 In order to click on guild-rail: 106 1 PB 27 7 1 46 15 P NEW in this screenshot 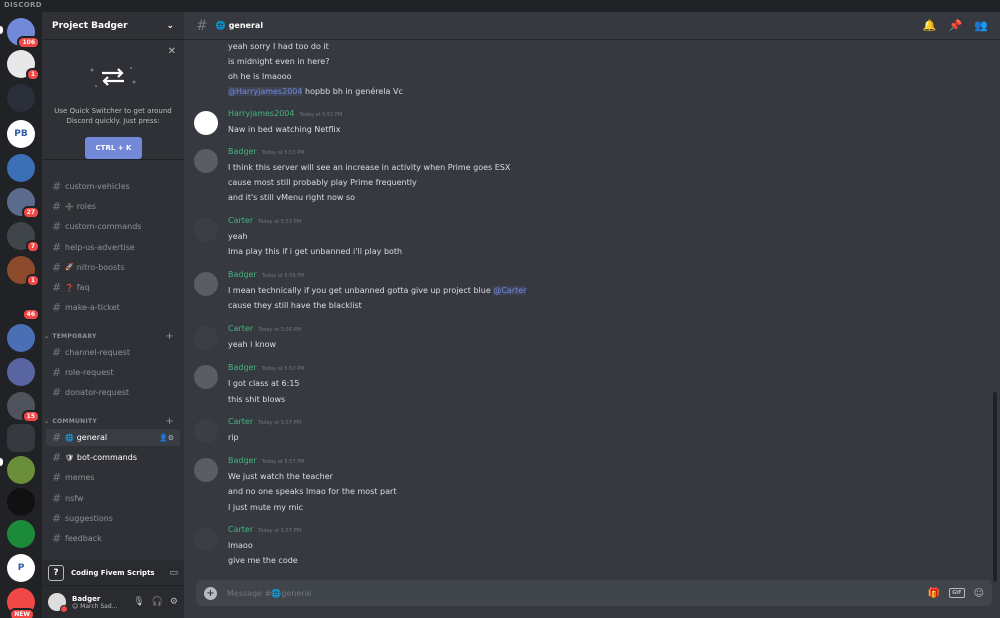, I will do `click(21, 315)`.